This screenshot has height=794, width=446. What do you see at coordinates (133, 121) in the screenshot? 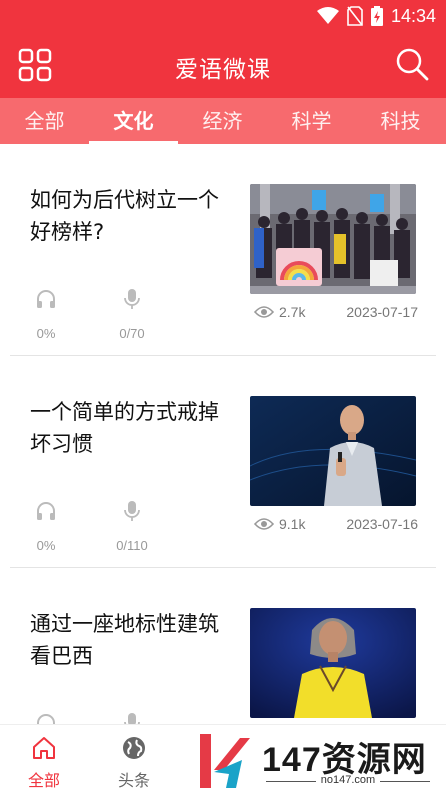
I see `tab-culture: 文化` at bounding box center [133, 121].